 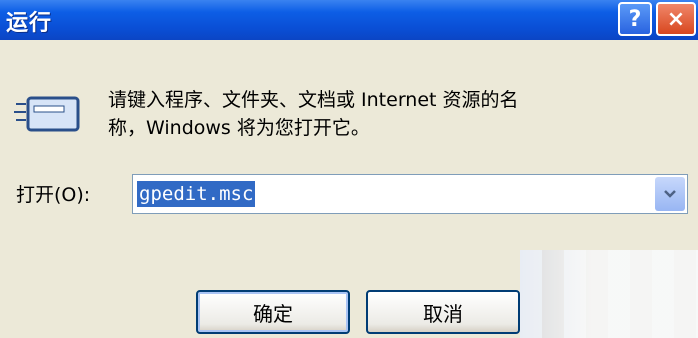 I want to click on title-bar: 运行 ? ×, so click(x=349, y=20).